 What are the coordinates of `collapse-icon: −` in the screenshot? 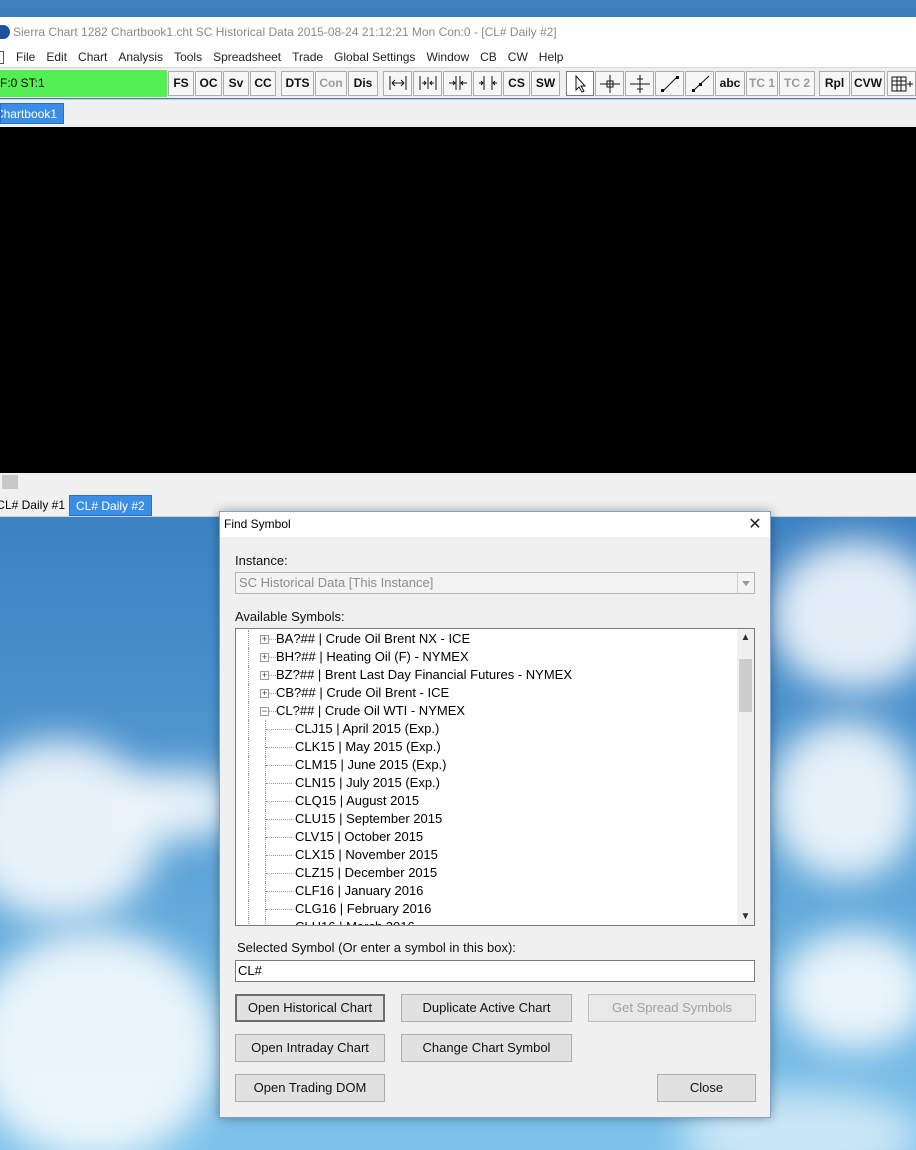 It's located at (264, 711).